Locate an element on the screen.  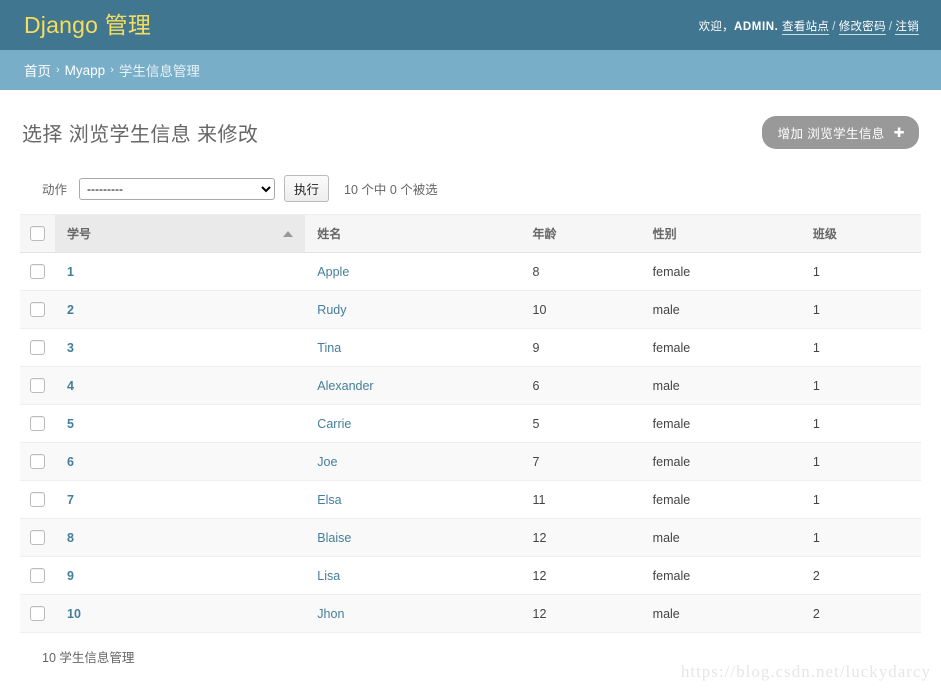
column-header-select-all is located at coordinates (38, 233).